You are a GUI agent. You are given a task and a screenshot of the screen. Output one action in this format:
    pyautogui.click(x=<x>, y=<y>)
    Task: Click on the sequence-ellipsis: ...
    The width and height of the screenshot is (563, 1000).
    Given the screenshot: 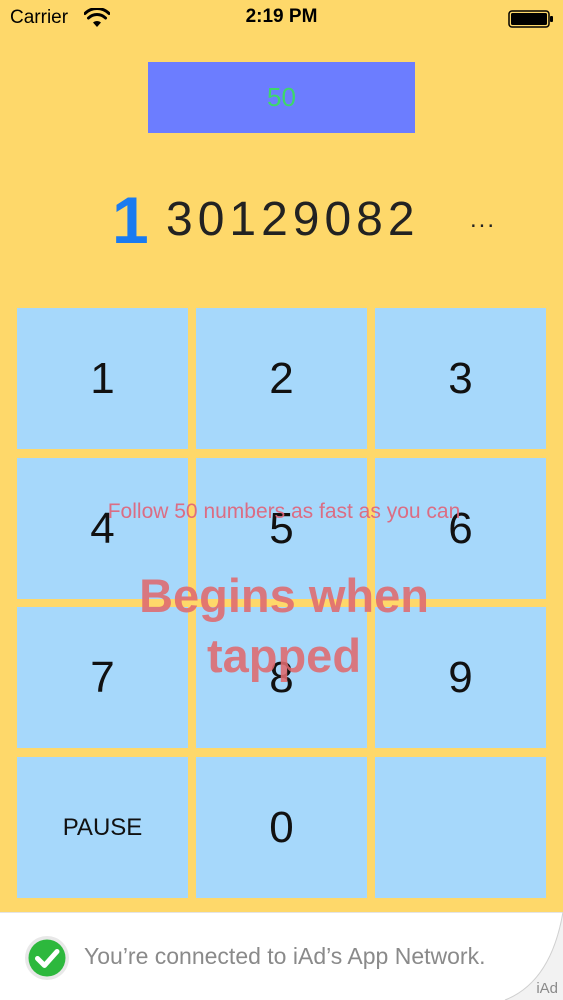 What is the action you would take?
    pyautogui.click(x=483, y=219)
    